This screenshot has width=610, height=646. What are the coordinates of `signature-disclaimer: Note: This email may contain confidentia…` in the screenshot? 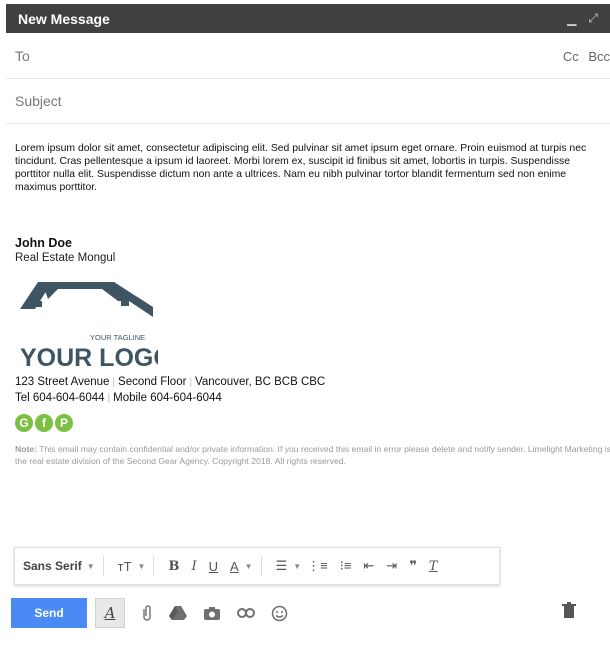 It's located at (312, 455).